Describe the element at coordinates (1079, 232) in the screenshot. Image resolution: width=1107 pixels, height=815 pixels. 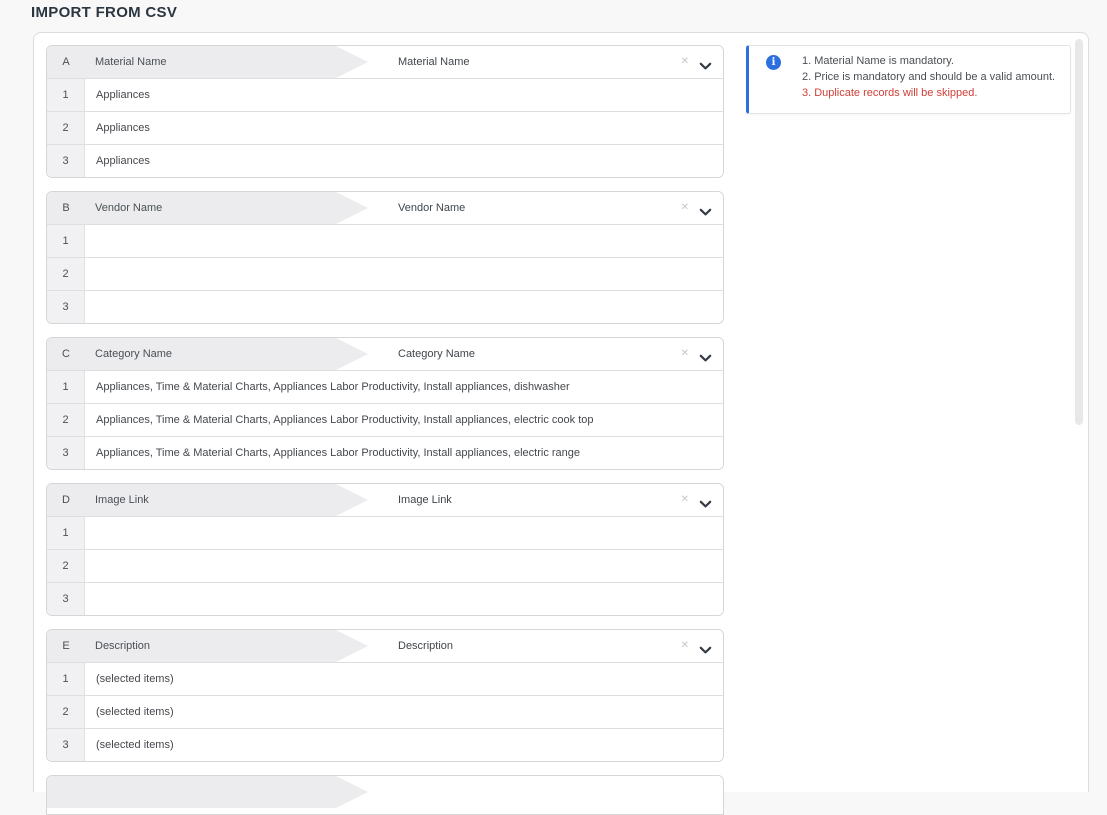
I see `scrollbar-thumb` at that location.